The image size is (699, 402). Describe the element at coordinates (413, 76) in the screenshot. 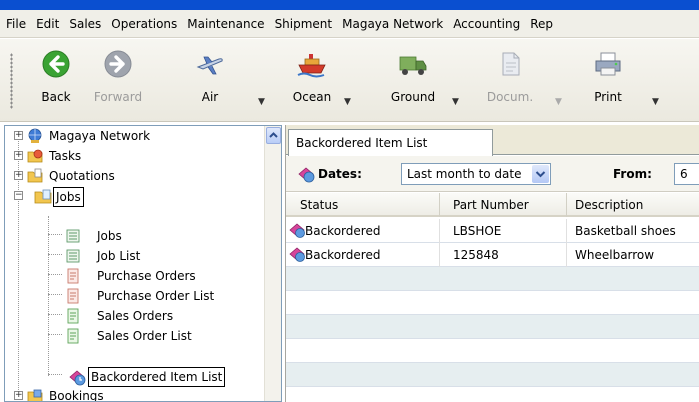

I see `ground-button: Ground` at that location.